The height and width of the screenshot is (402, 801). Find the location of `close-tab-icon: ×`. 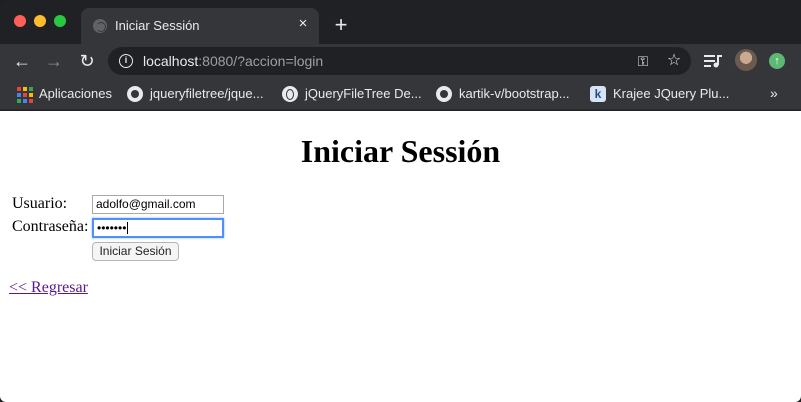

close-tab-icon: × is located at coordinates (303, 24).